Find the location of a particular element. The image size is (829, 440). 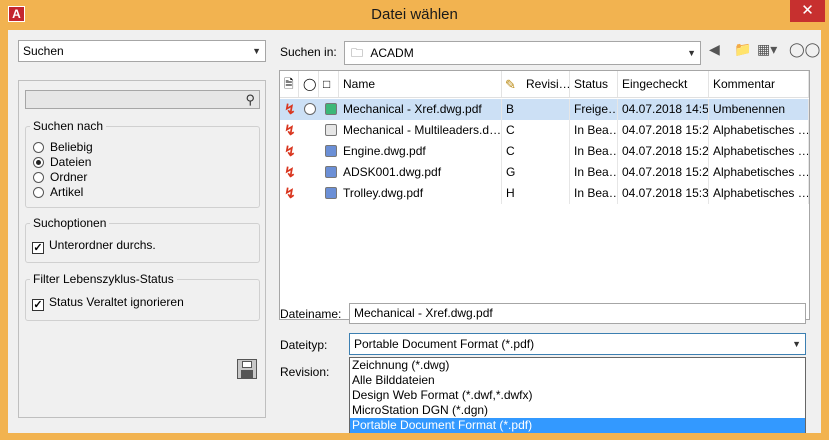

close-button: ✕ is located at coordinates (807, 11).